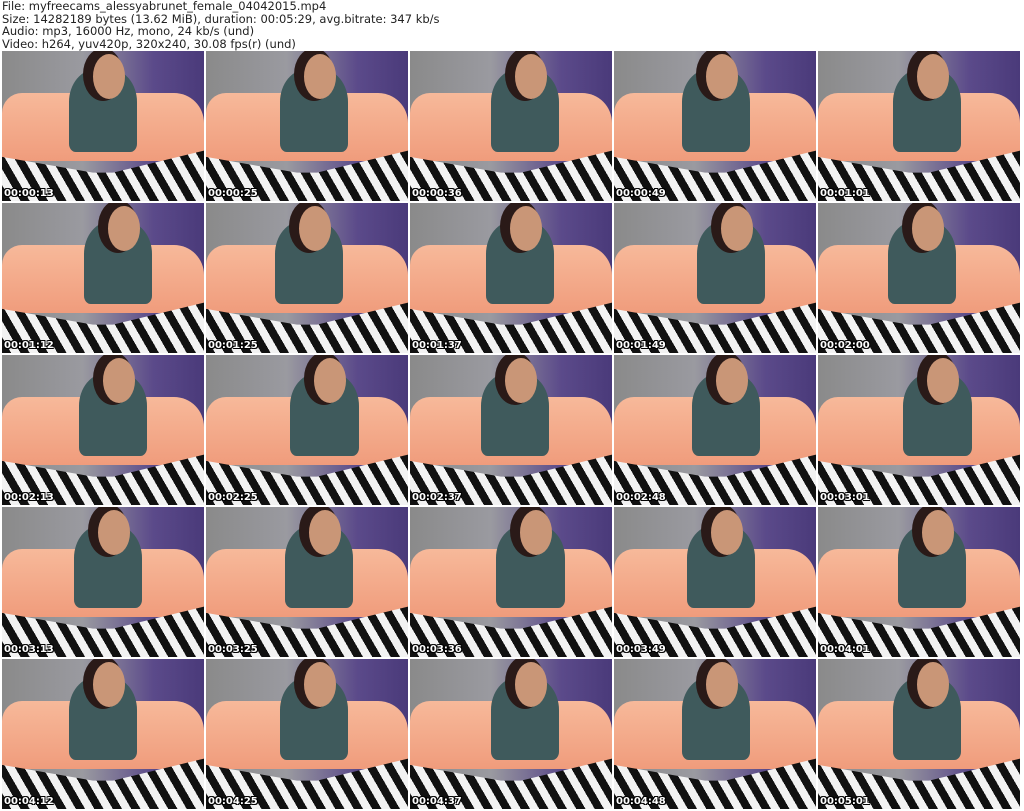  Describe the element at coordinates (307, 582) in the screenshot. I see `video-thumbnail: 00:03:25` at that location.